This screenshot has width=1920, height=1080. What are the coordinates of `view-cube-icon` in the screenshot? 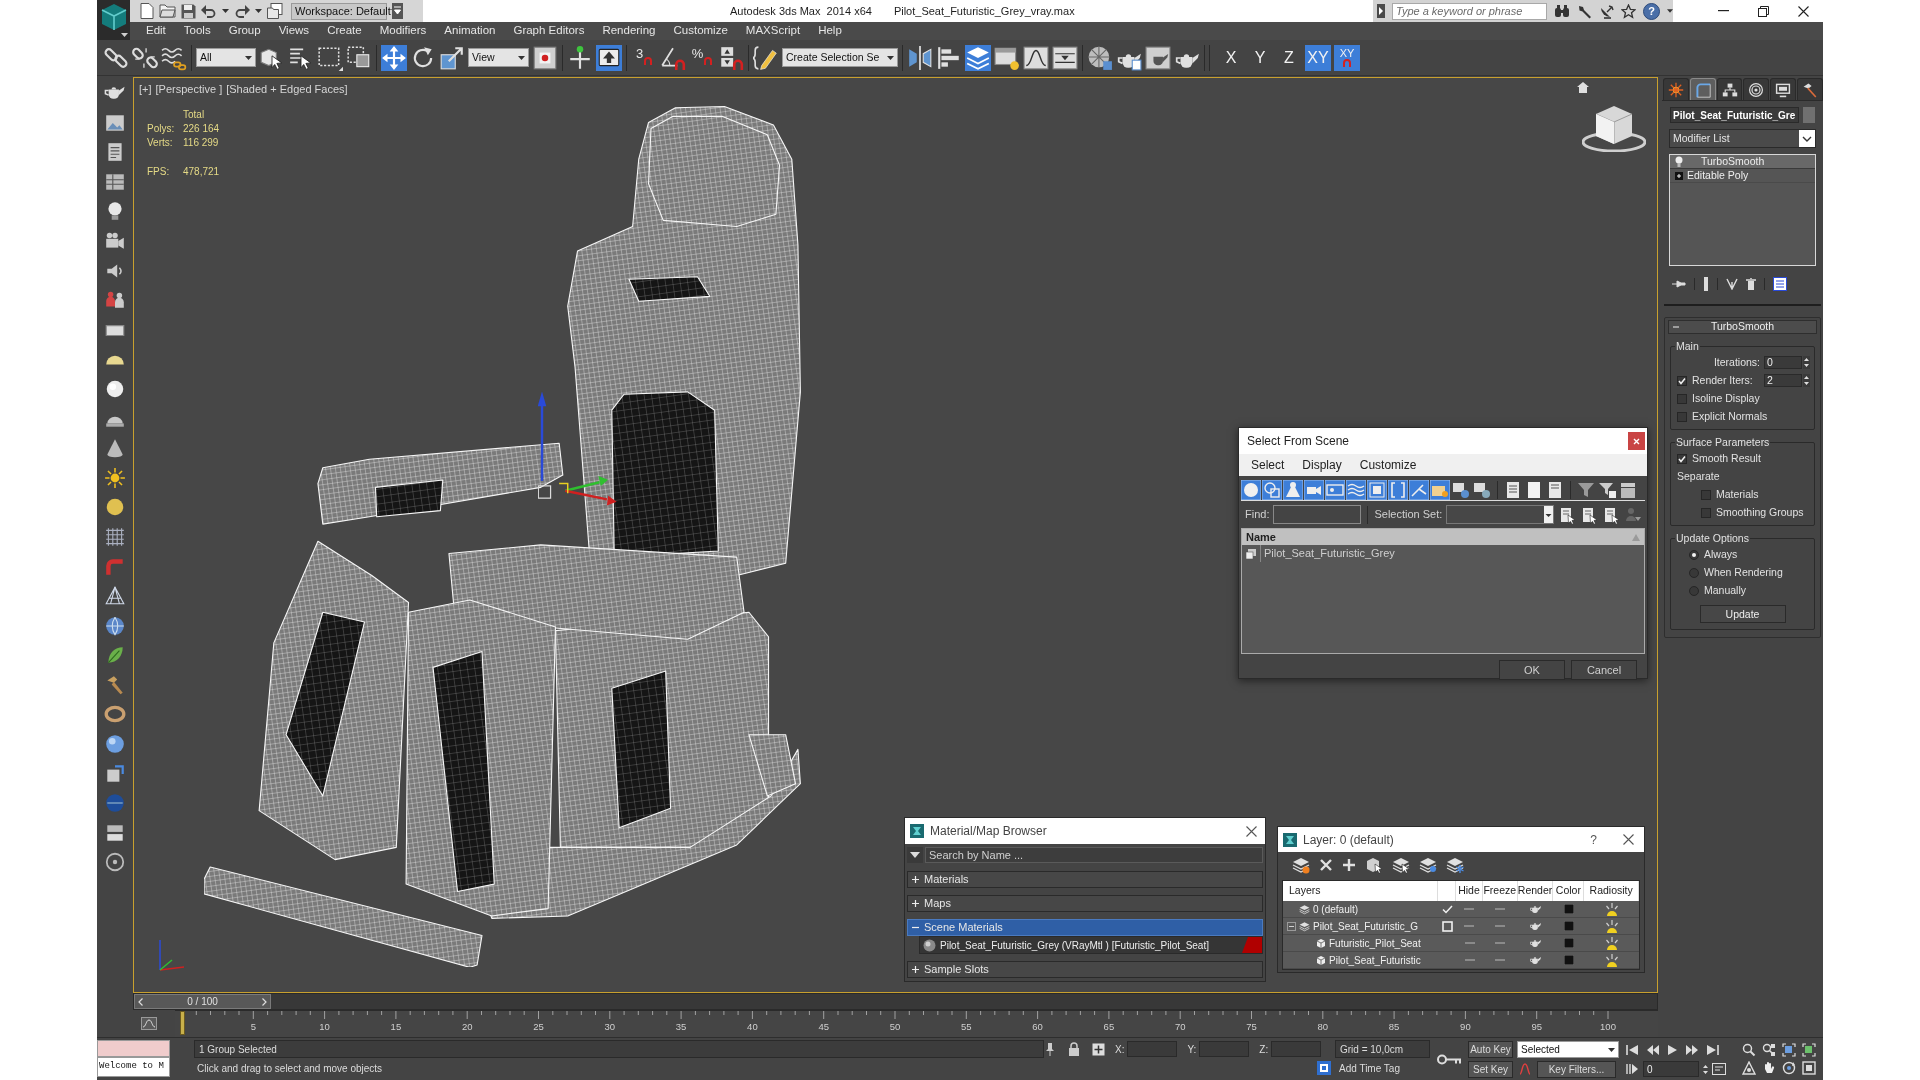 It's located at (1614, 128).